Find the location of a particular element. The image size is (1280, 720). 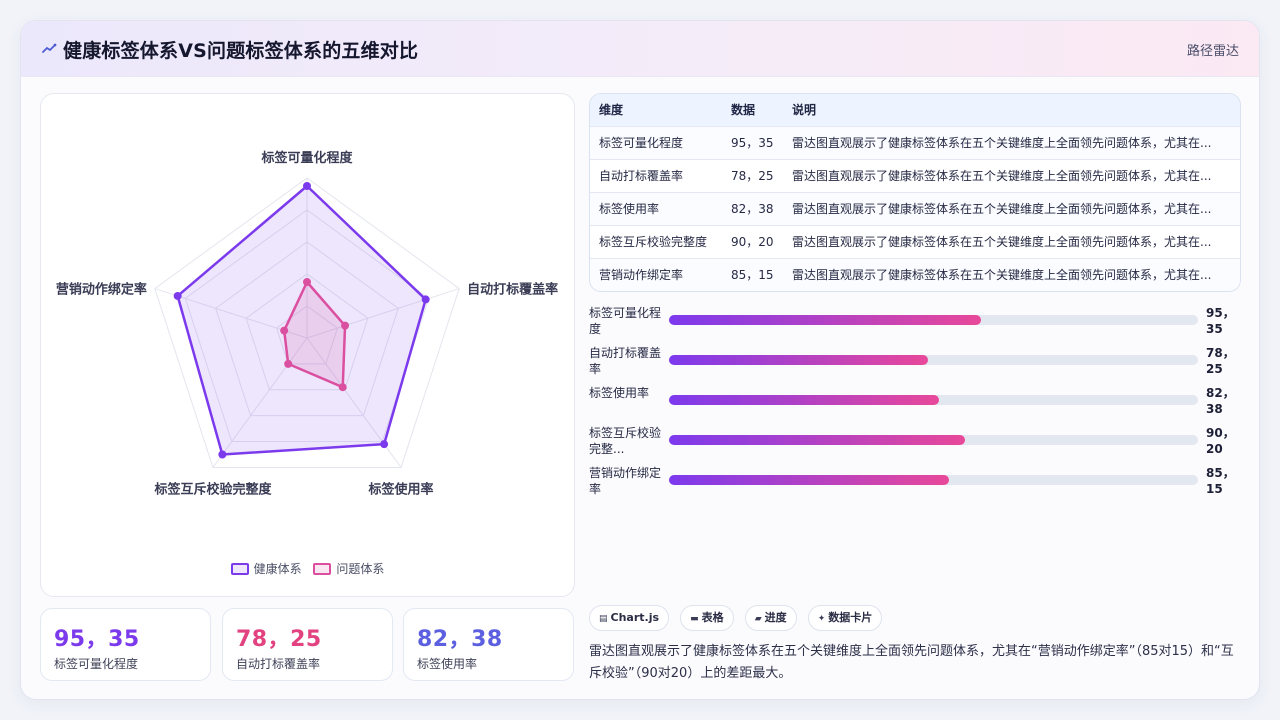

legend-label: 问题体系 is located at coordinates (360, 569).